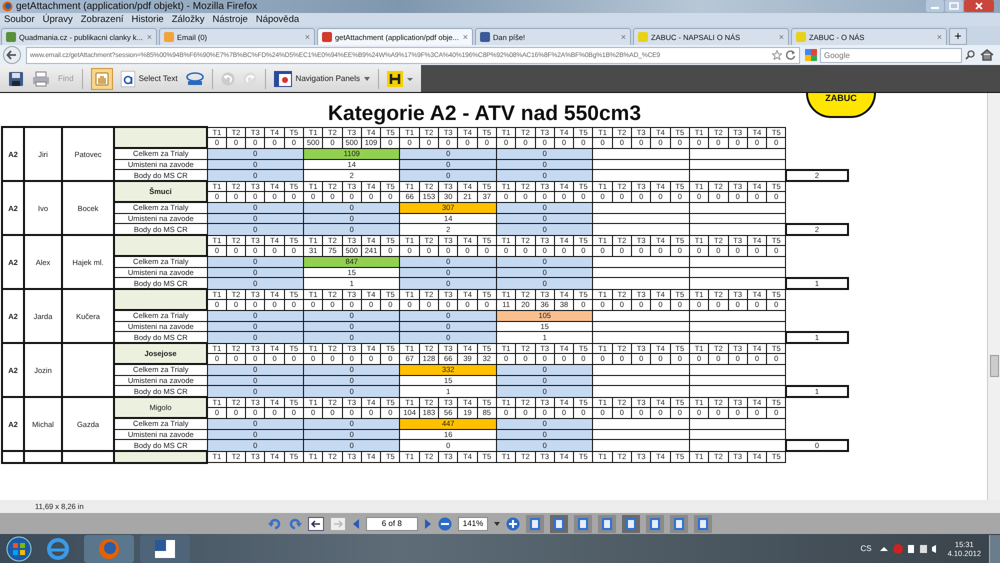  What do you see at coordinates (230, 19) in the screenshot?
I see `menu-item: Nástroje` at bounding box center [230, 19].